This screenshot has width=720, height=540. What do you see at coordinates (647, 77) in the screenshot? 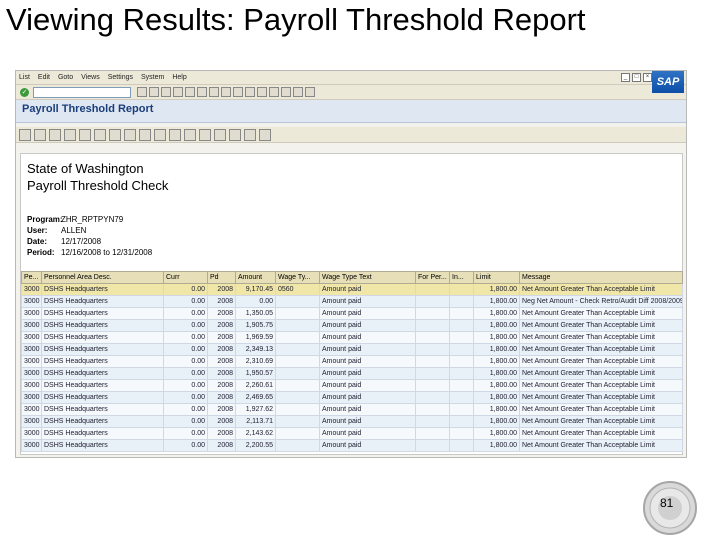
I see `close-icon: ×` at bounding box center [647, 77].